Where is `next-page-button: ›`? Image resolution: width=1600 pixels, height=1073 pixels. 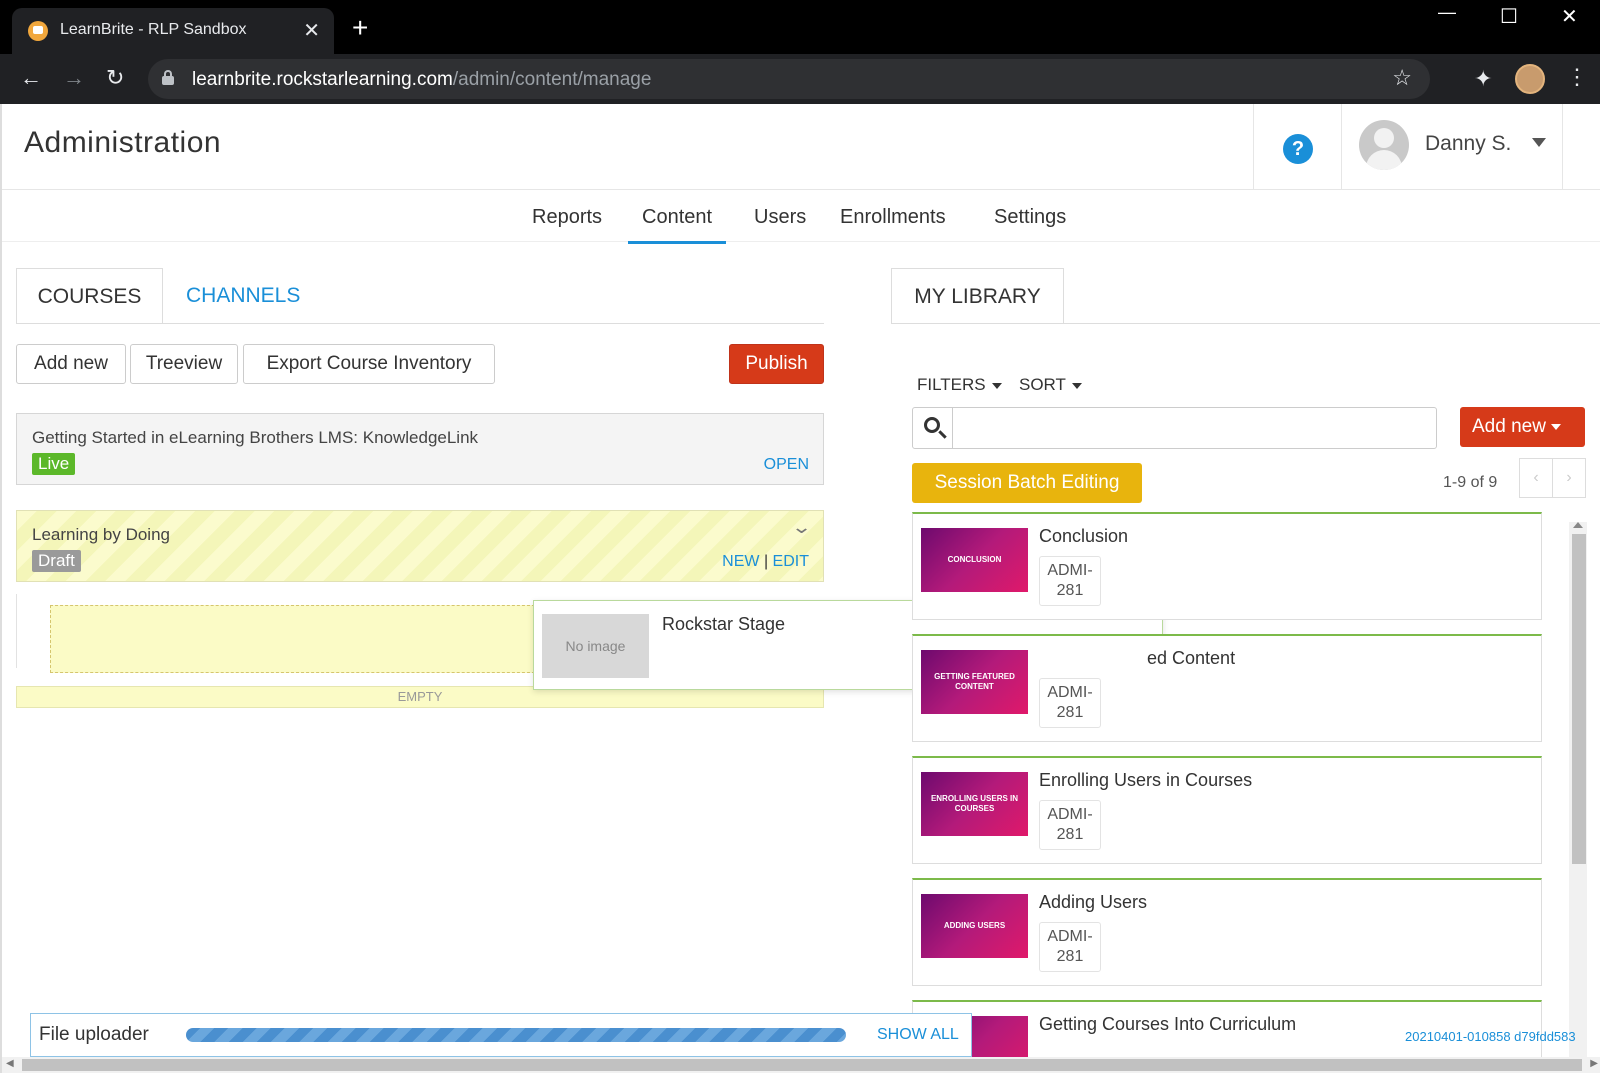
next-page-button: › is located at coordinates (1569, 478).